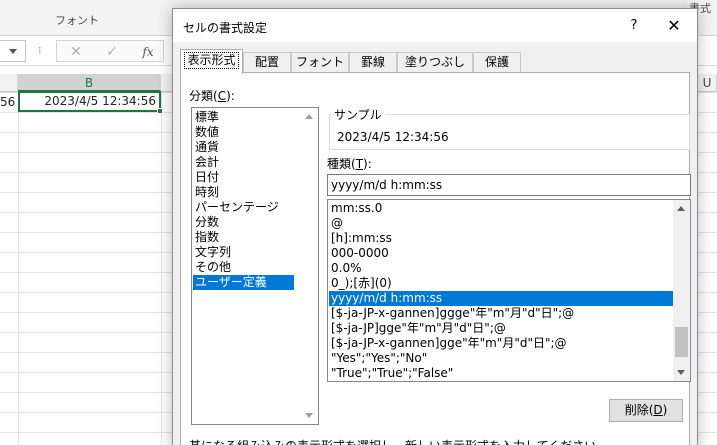  I want to click on category-label-accesskey: C, so click(222, 96).